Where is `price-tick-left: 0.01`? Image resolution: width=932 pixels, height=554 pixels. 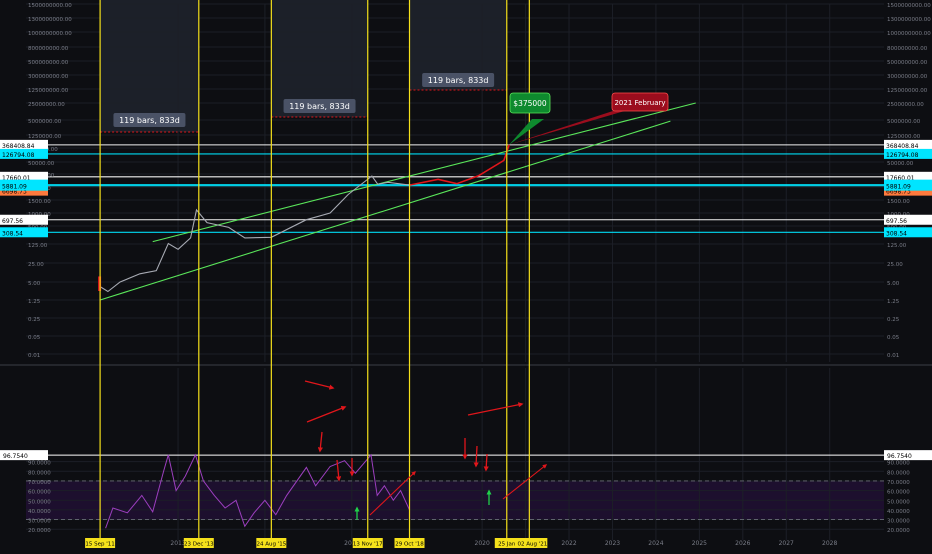 price-tick-left: 0.01 is located at coordinates (34, 356).